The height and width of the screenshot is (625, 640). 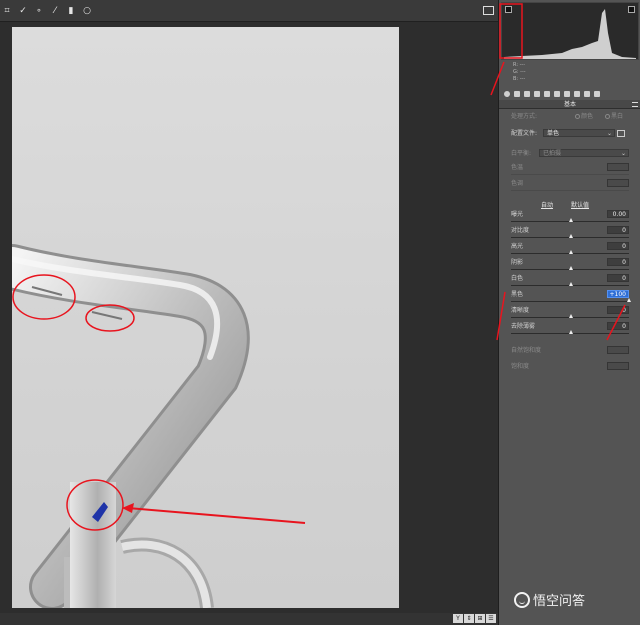 I want to click on saturation-value-box, so click(x=618, y=366).